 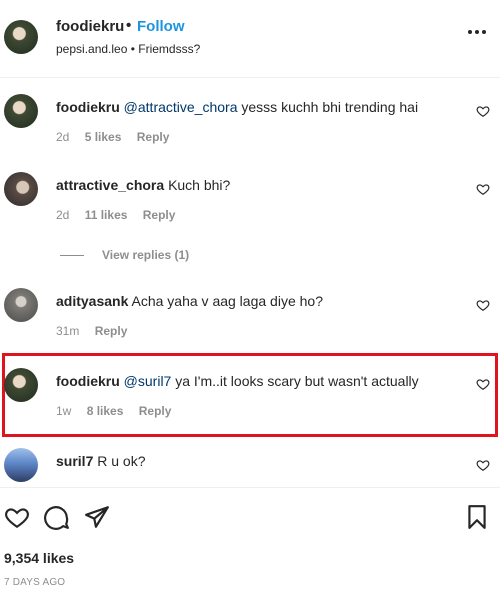 I want to click on comment-body: yesss kuchh bhi trending hai, so click(x=328, y=107).